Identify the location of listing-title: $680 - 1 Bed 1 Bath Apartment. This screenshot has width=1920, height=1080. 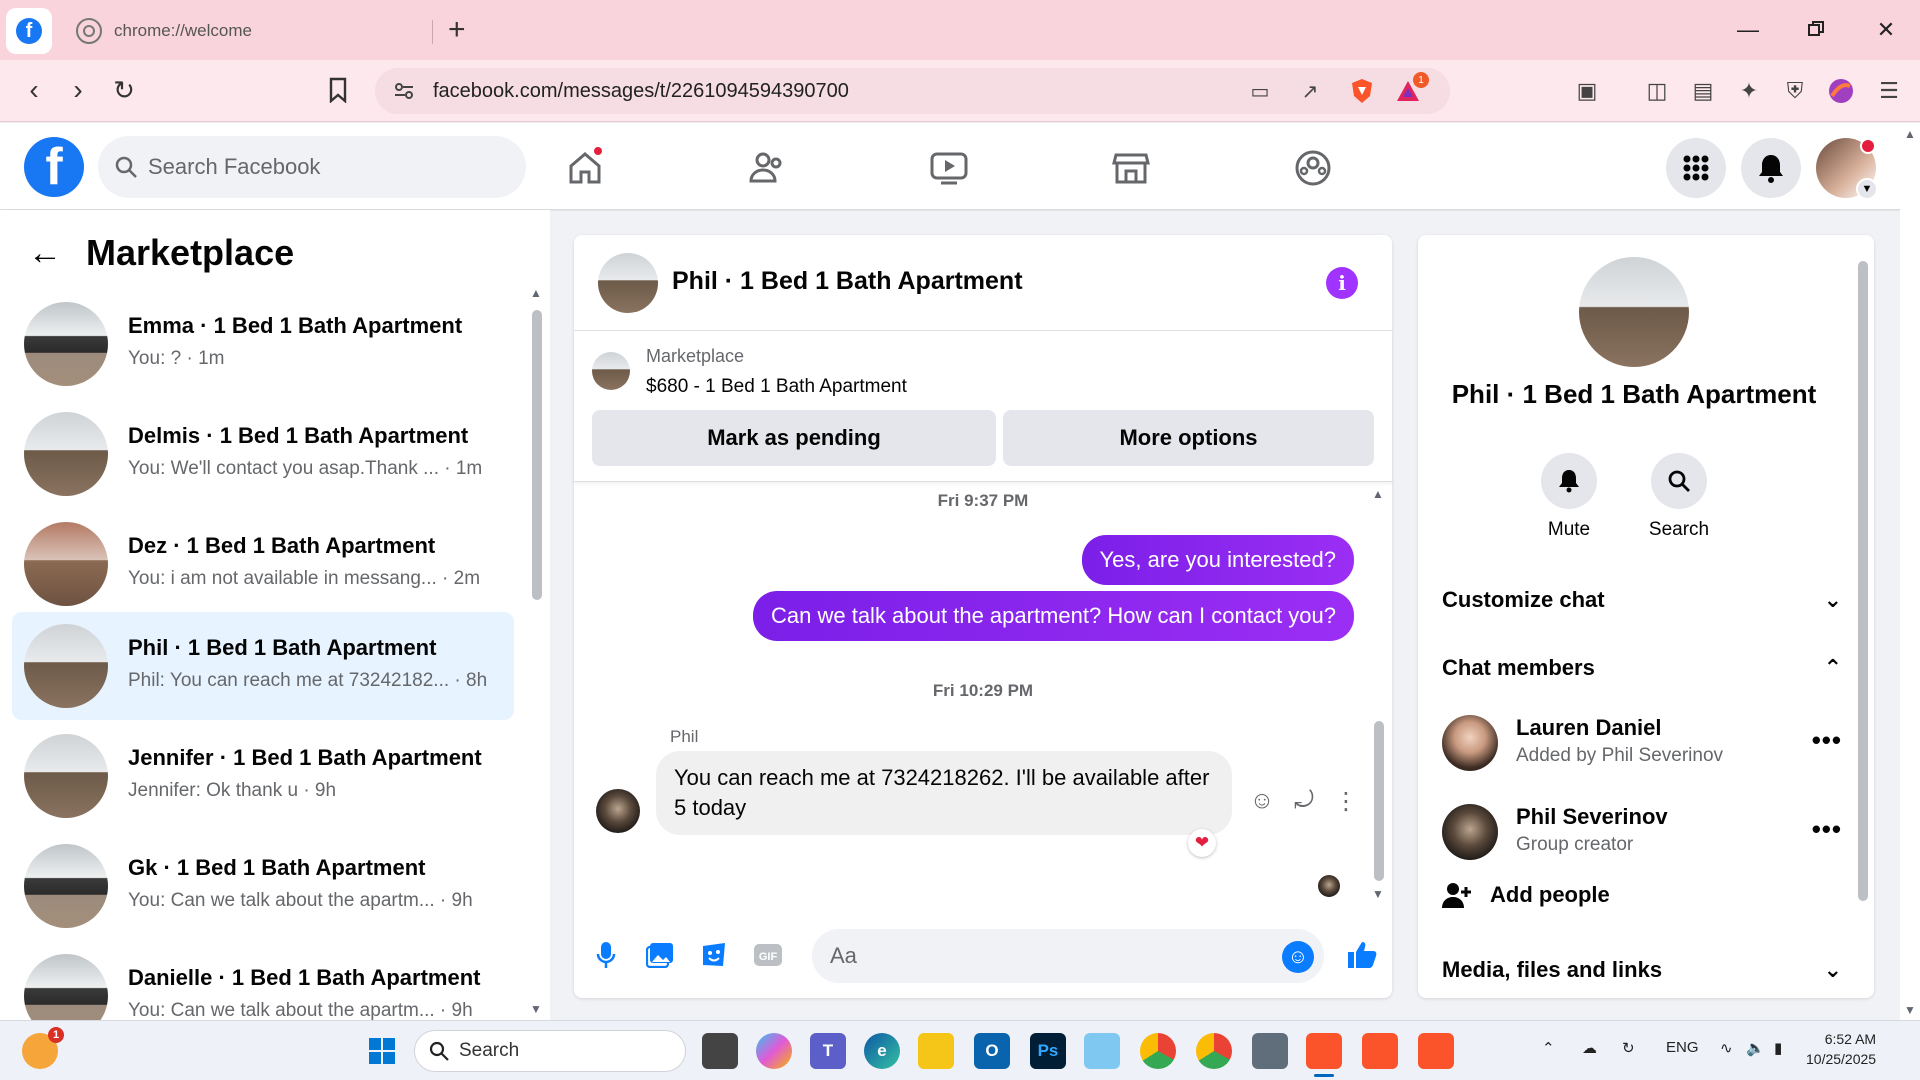
(776, 387).